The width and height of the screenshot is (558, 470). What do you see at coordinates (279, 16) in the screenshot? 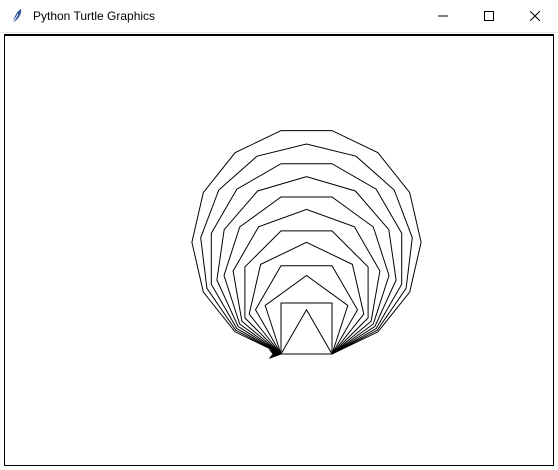
I see `title-bar: Python Turtle Graphics` at bounding box center [279, 16].